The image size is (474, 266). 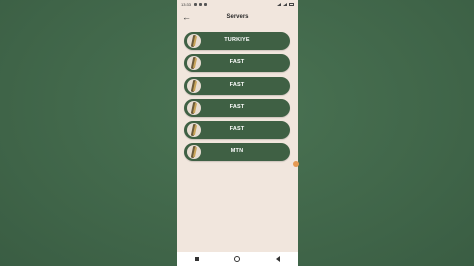 What do you see at coordinates (278, 259) in the screenshot?
I see `back-icon` at bounding box center [278, 259].